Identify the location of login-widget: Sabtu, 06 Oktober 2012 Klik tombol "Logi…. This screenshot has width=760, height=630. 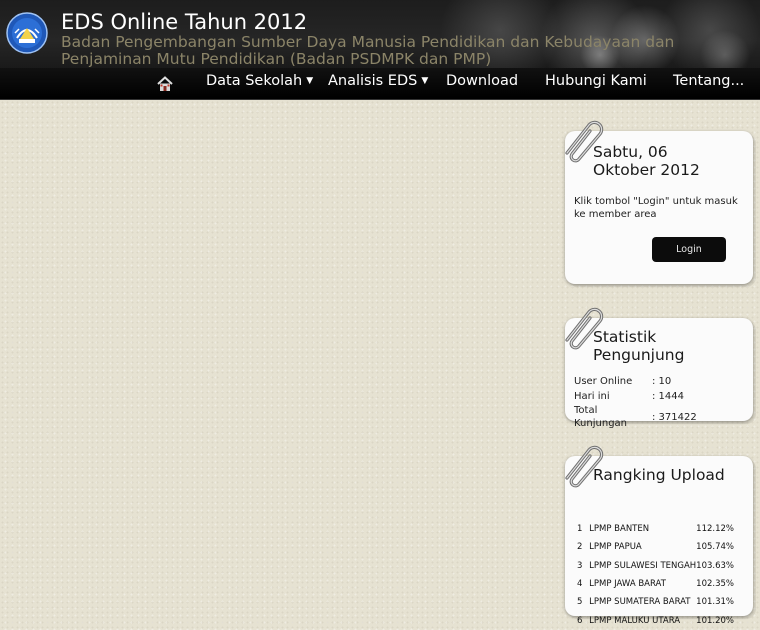
(659, 202).